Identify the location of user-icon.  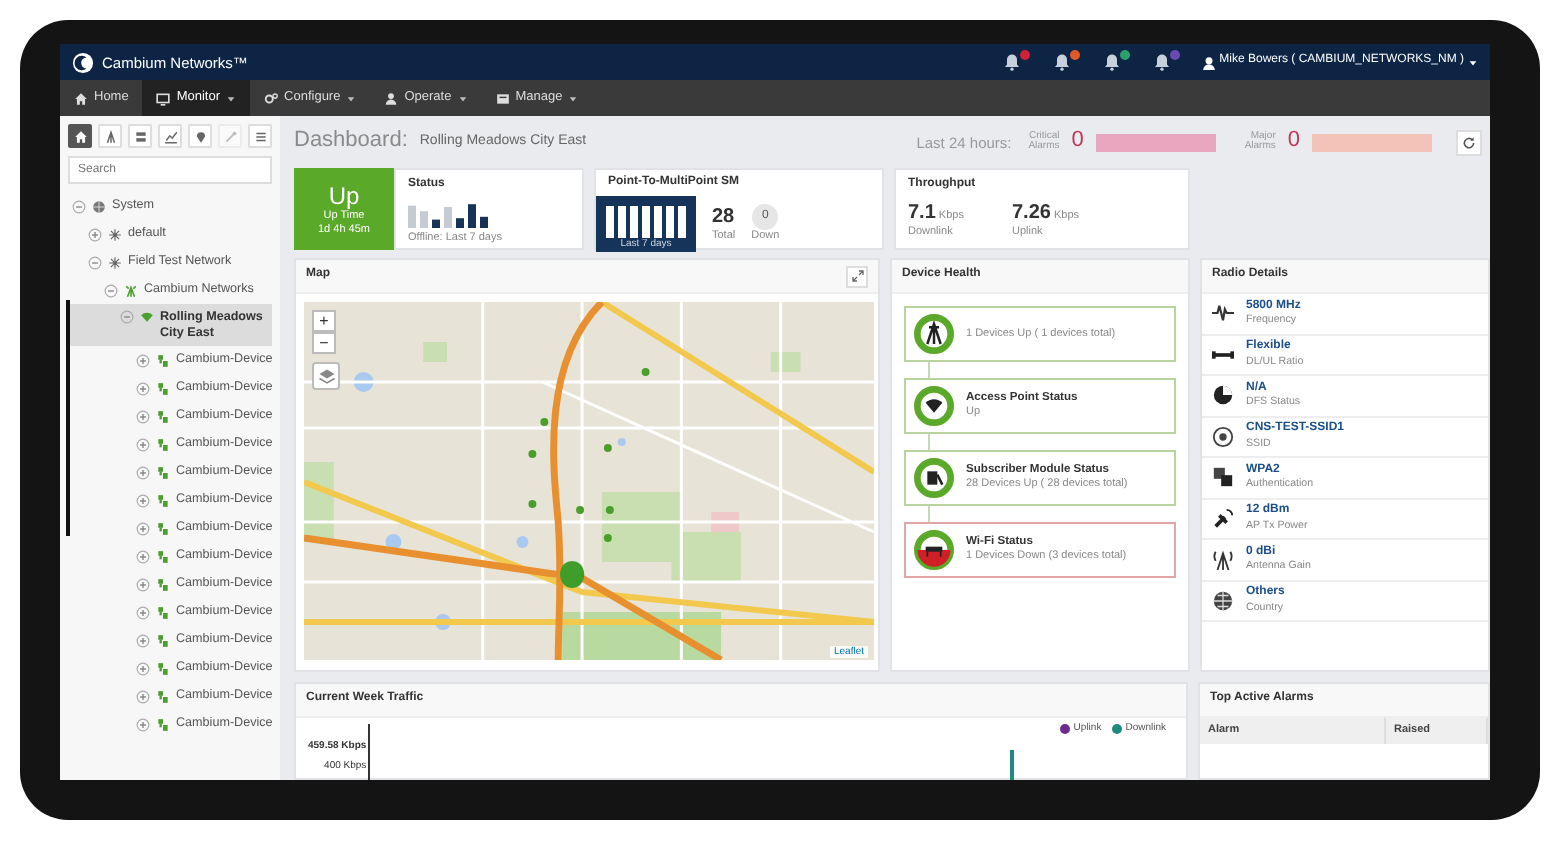
(1208, 62).